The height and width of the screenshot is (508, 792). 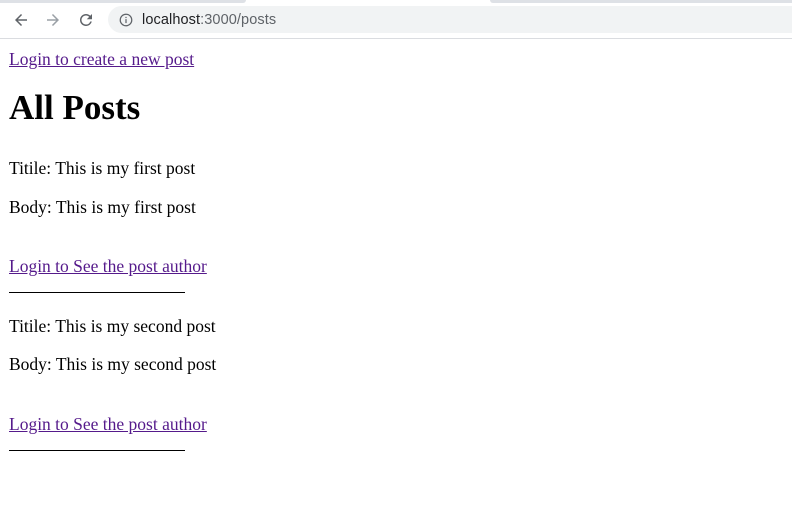 I want to click on post-body: Body: This is my first post, so click(x=102, y=207).